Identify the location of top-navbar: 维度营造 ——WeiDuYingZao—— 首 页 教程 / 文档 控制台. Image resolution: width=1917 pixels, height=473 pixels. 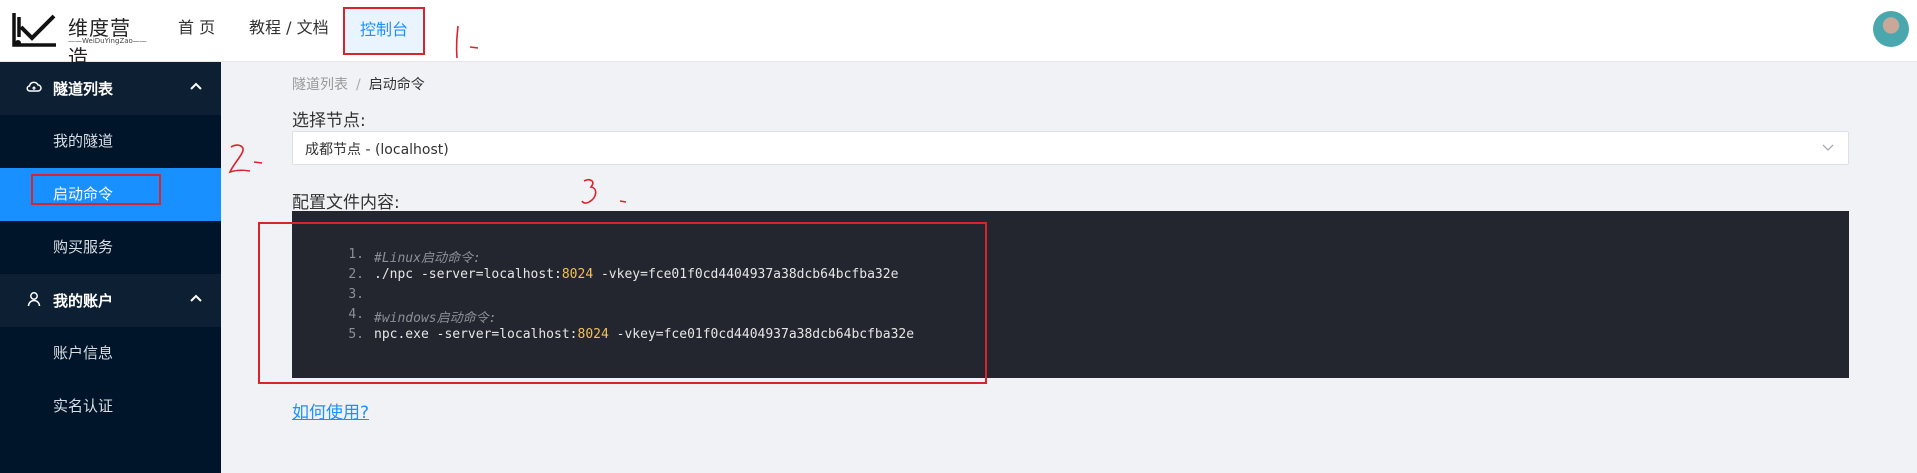
(958, 34).